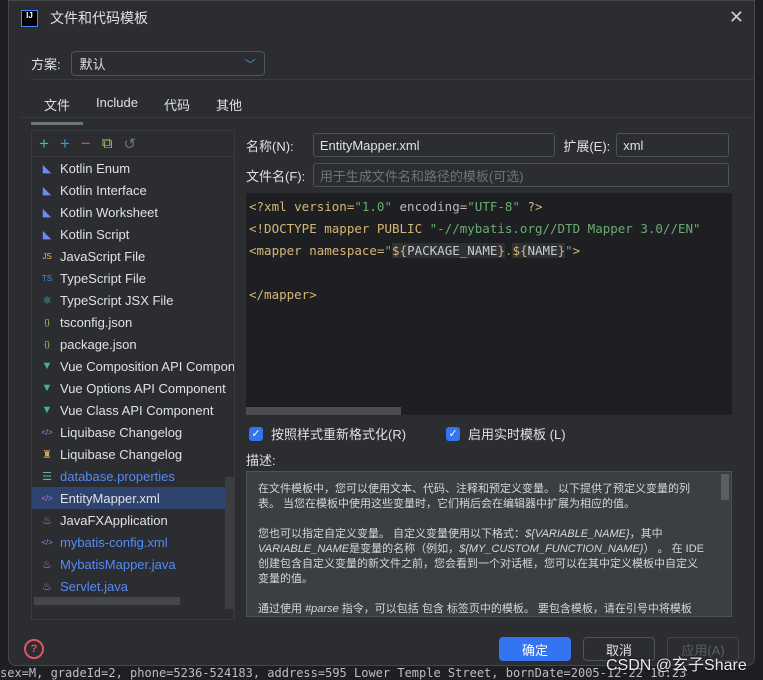 The height and width of the screenshot is (680, 763). What do you see at coordinates (283, 294) in the screenshot?
I see `code-token: </mapper>` at bounding box center [283, 294].